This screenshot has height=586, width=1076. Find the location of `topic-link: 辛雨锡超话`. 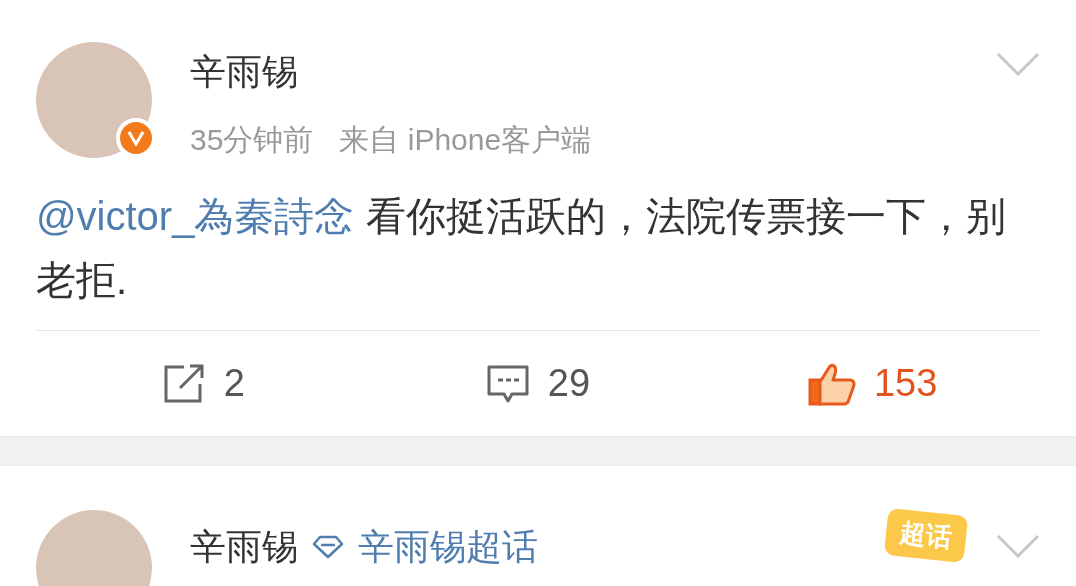

topic-link: 辛雨锡超话 is located at coordinates (448, 547).